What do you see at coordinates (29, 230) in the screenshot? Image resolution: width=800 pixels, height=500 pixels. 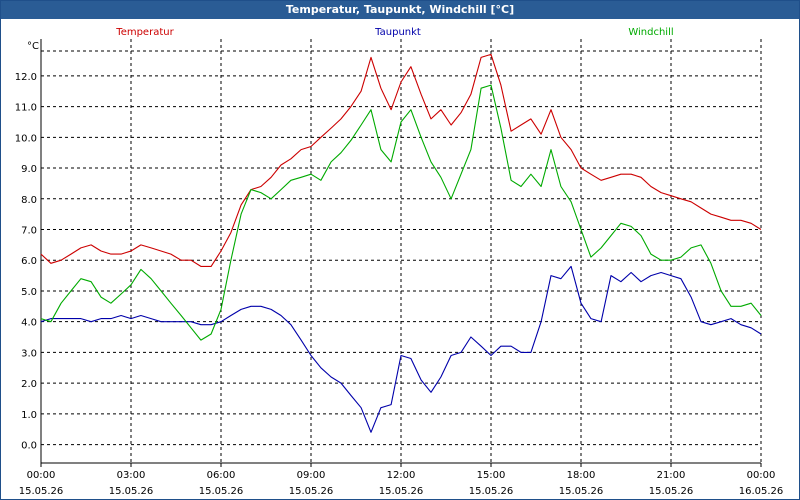 I see `y-tick-label: 7.0` at bounding box center [29, 230].